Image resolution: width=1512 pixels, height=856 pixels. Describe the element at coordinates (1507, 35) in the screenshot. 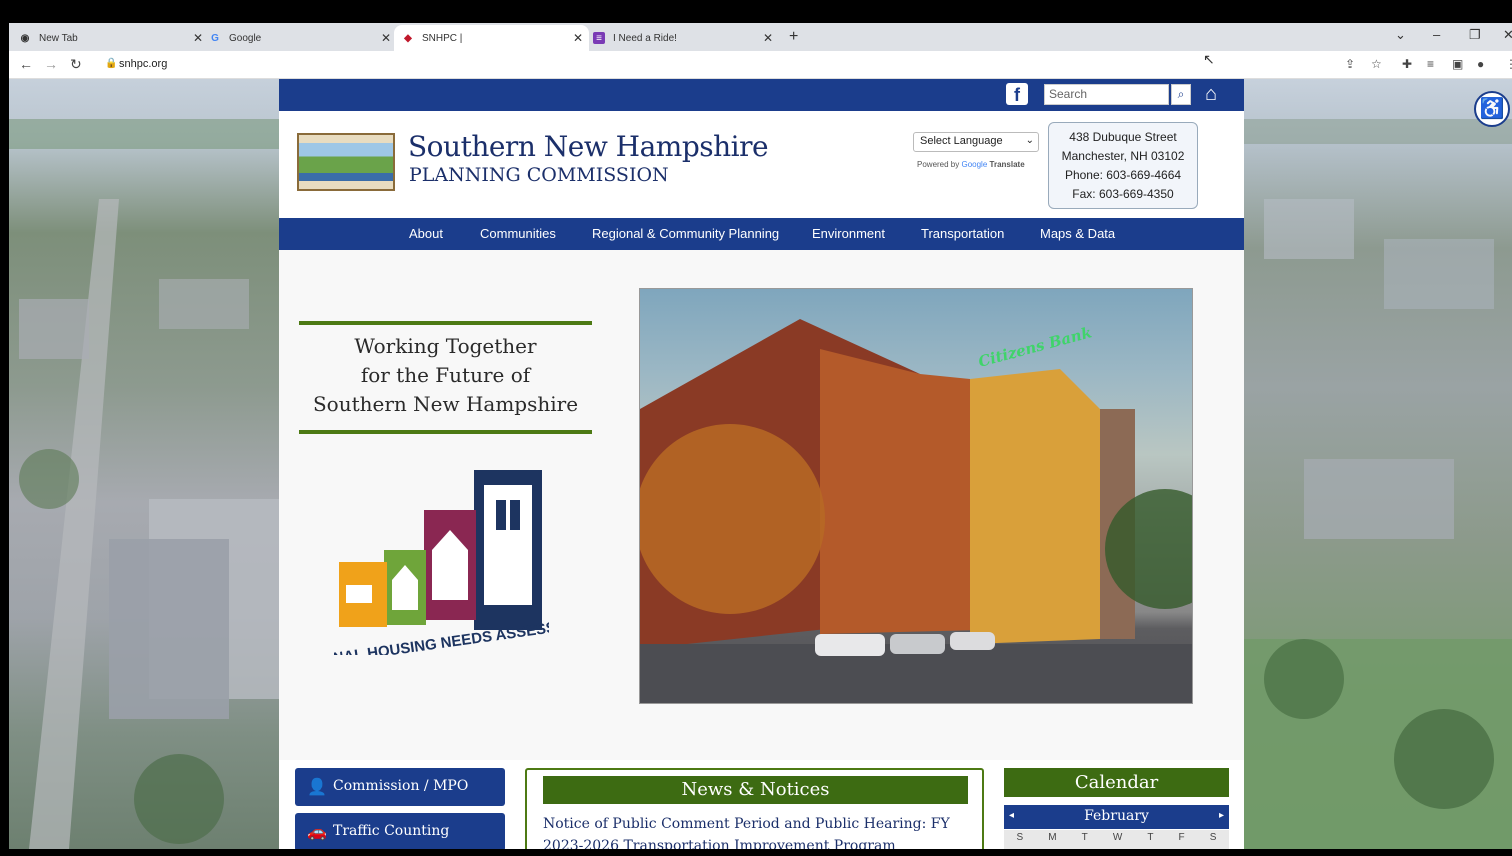

I see `close-window-button: ✕` at that location.